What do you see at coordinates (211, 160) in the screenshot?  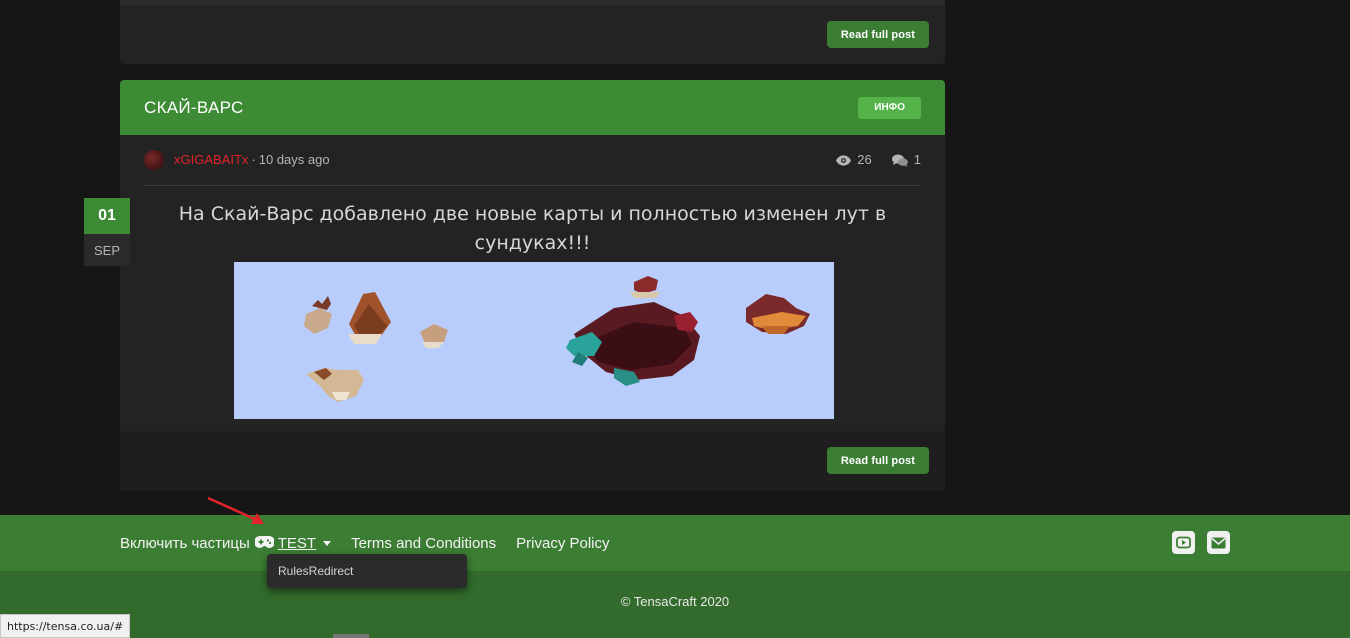 I see `author-link: xGIGABAITx` at bounding box center [211, 160].